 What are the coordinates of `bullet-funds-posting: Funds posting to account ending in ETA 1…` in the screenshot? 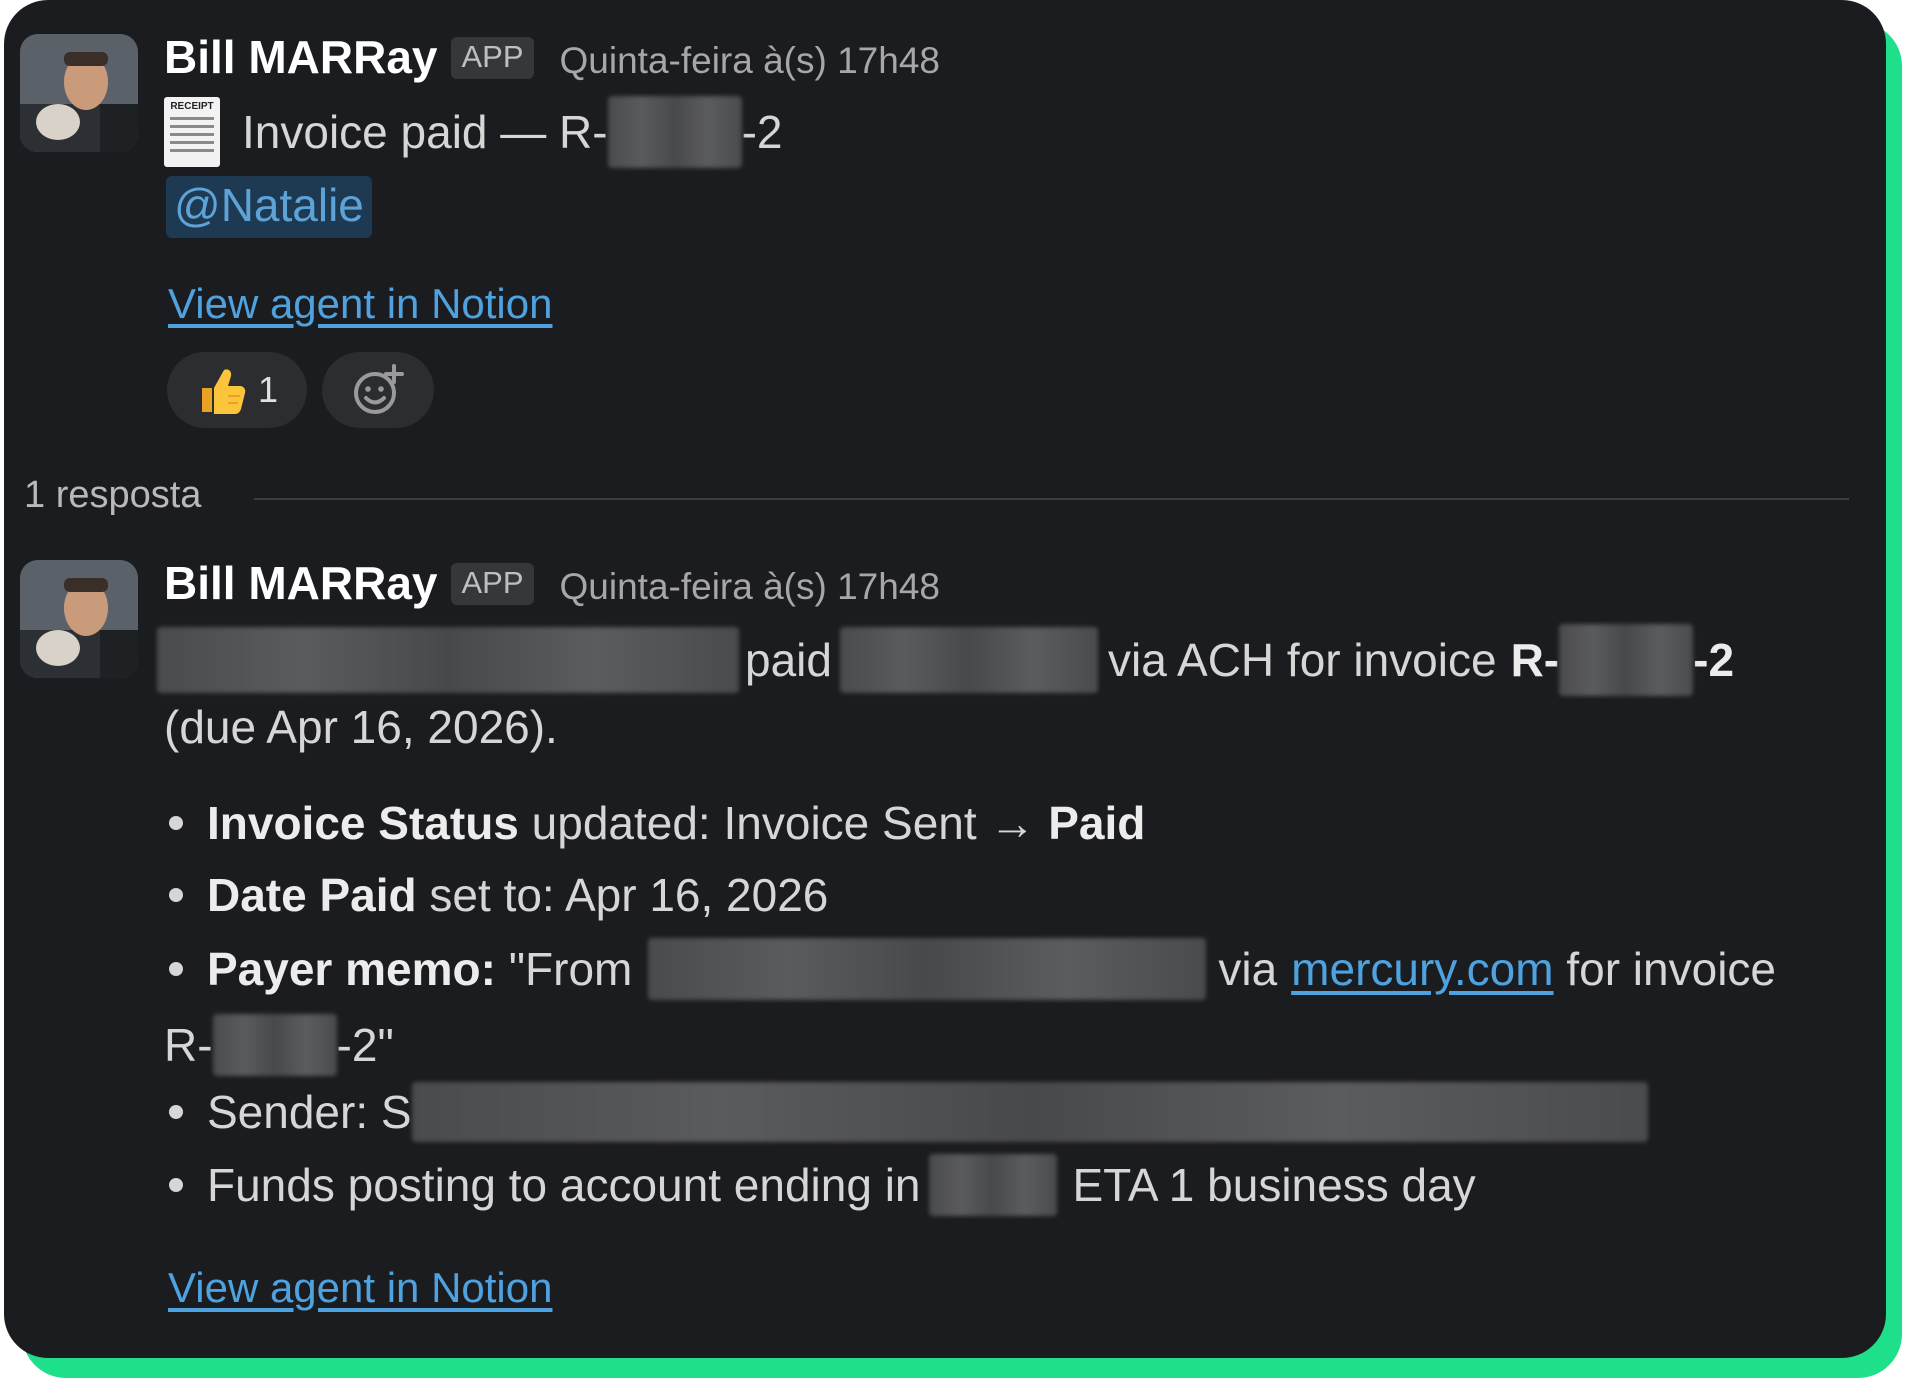 It's located at (822, 1185).